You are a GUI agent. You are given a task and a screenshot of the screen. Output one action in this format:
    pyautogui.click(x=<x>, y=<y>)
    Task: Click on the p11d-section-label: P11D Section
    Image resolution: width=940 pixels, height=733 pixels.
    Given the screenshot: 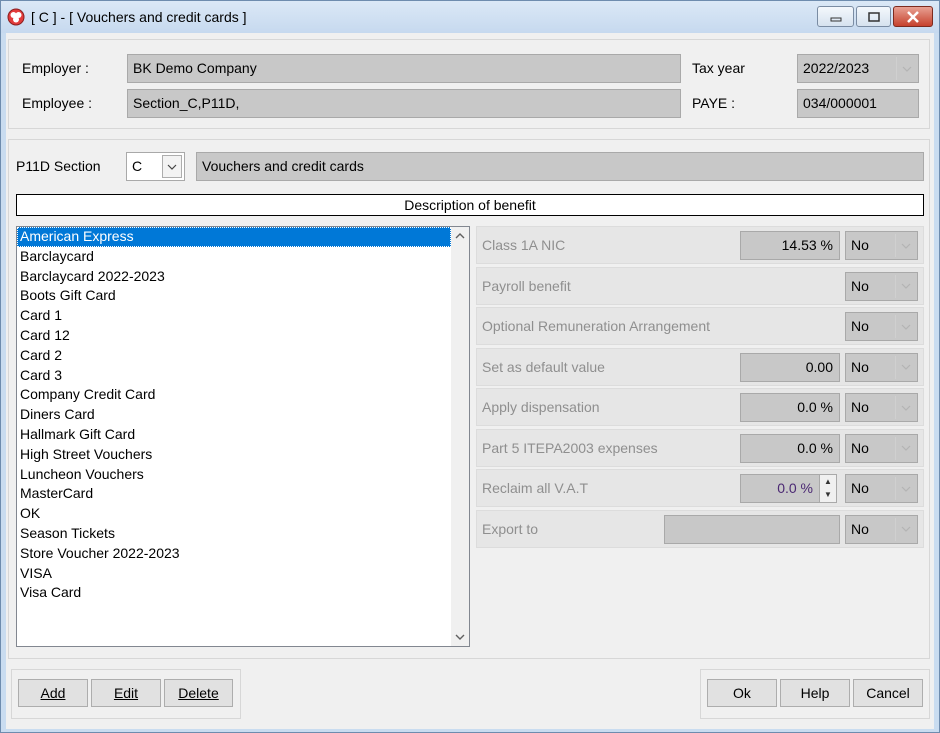 What is the action you would take?
    pyautogui.click(x=58, y=166)
    